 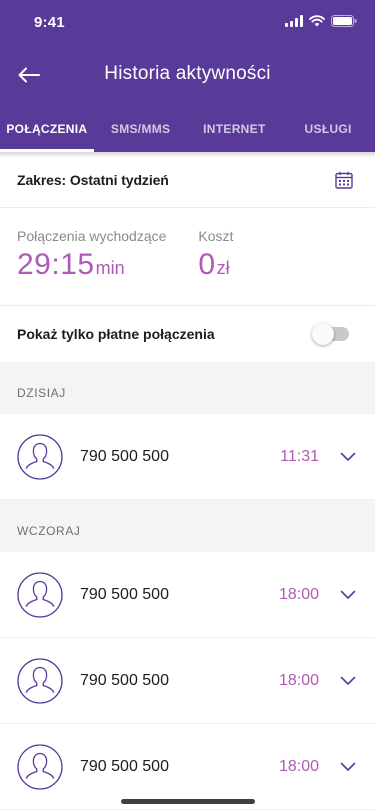 I want to click on cost-label: Koszt, so click(x=216, y=236).